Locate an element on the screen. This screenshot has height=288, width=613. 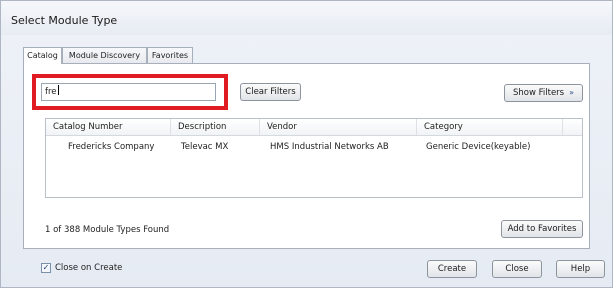
results-count: 1 of 388 Module Types Found is located at coordinates (107, 230).